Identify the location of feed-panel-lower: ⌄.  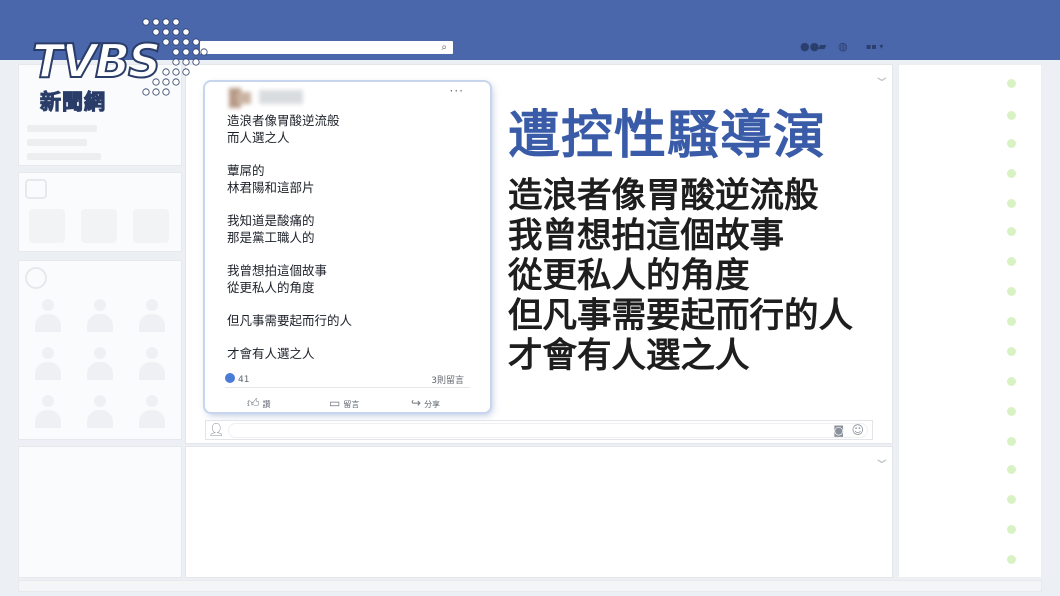
(539, 512).